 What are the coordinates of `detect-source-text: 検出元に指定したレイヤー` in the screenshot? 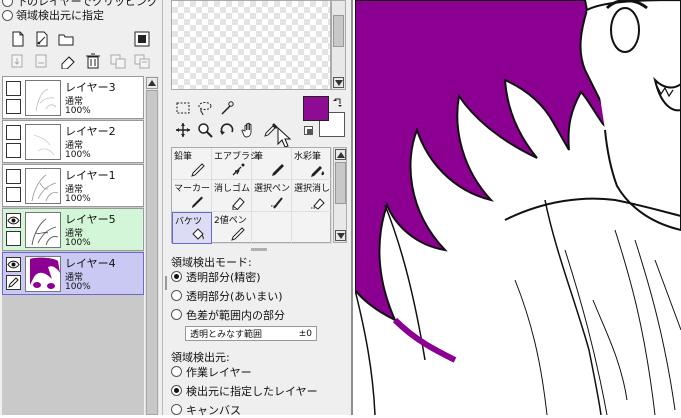 It's located at (252, 391).